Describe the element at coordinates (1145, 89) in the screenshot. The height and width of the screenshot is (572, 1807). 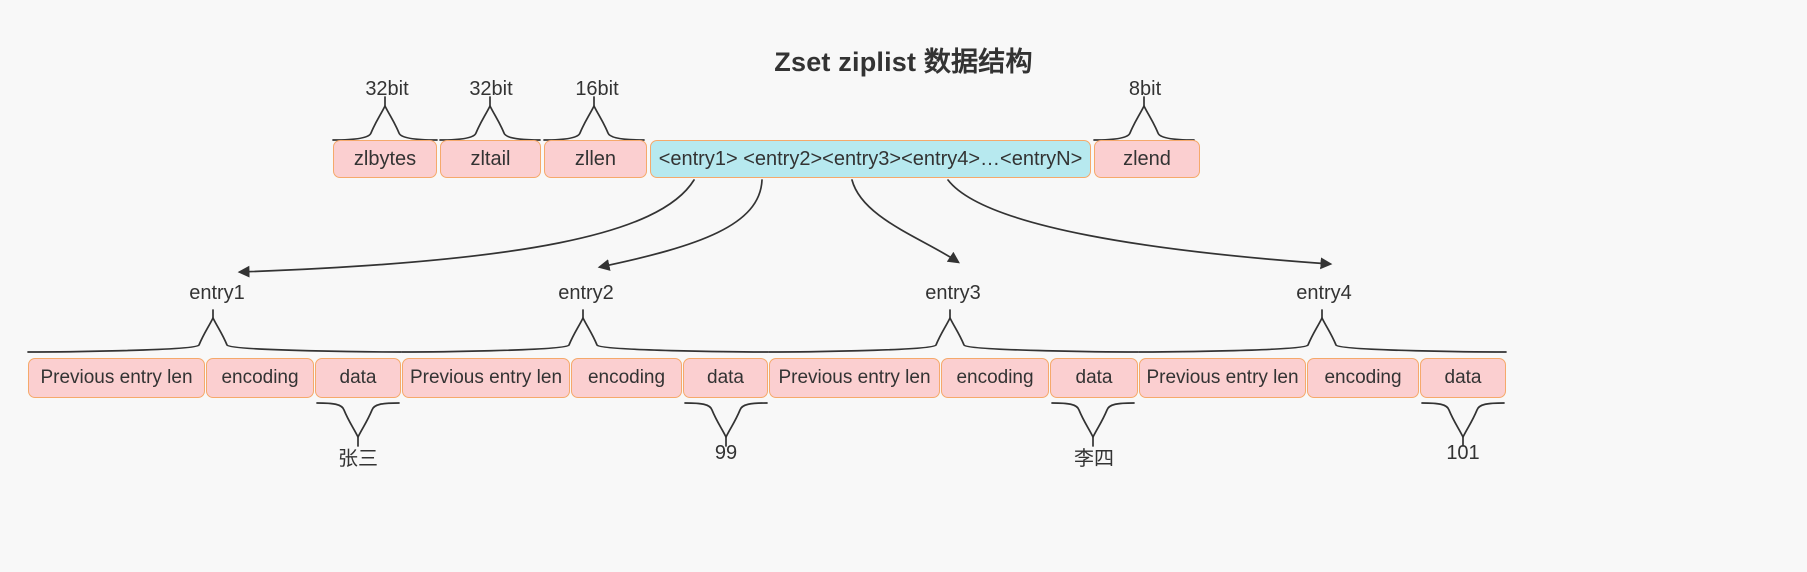
I see `bit-label: 8bit` at that location.